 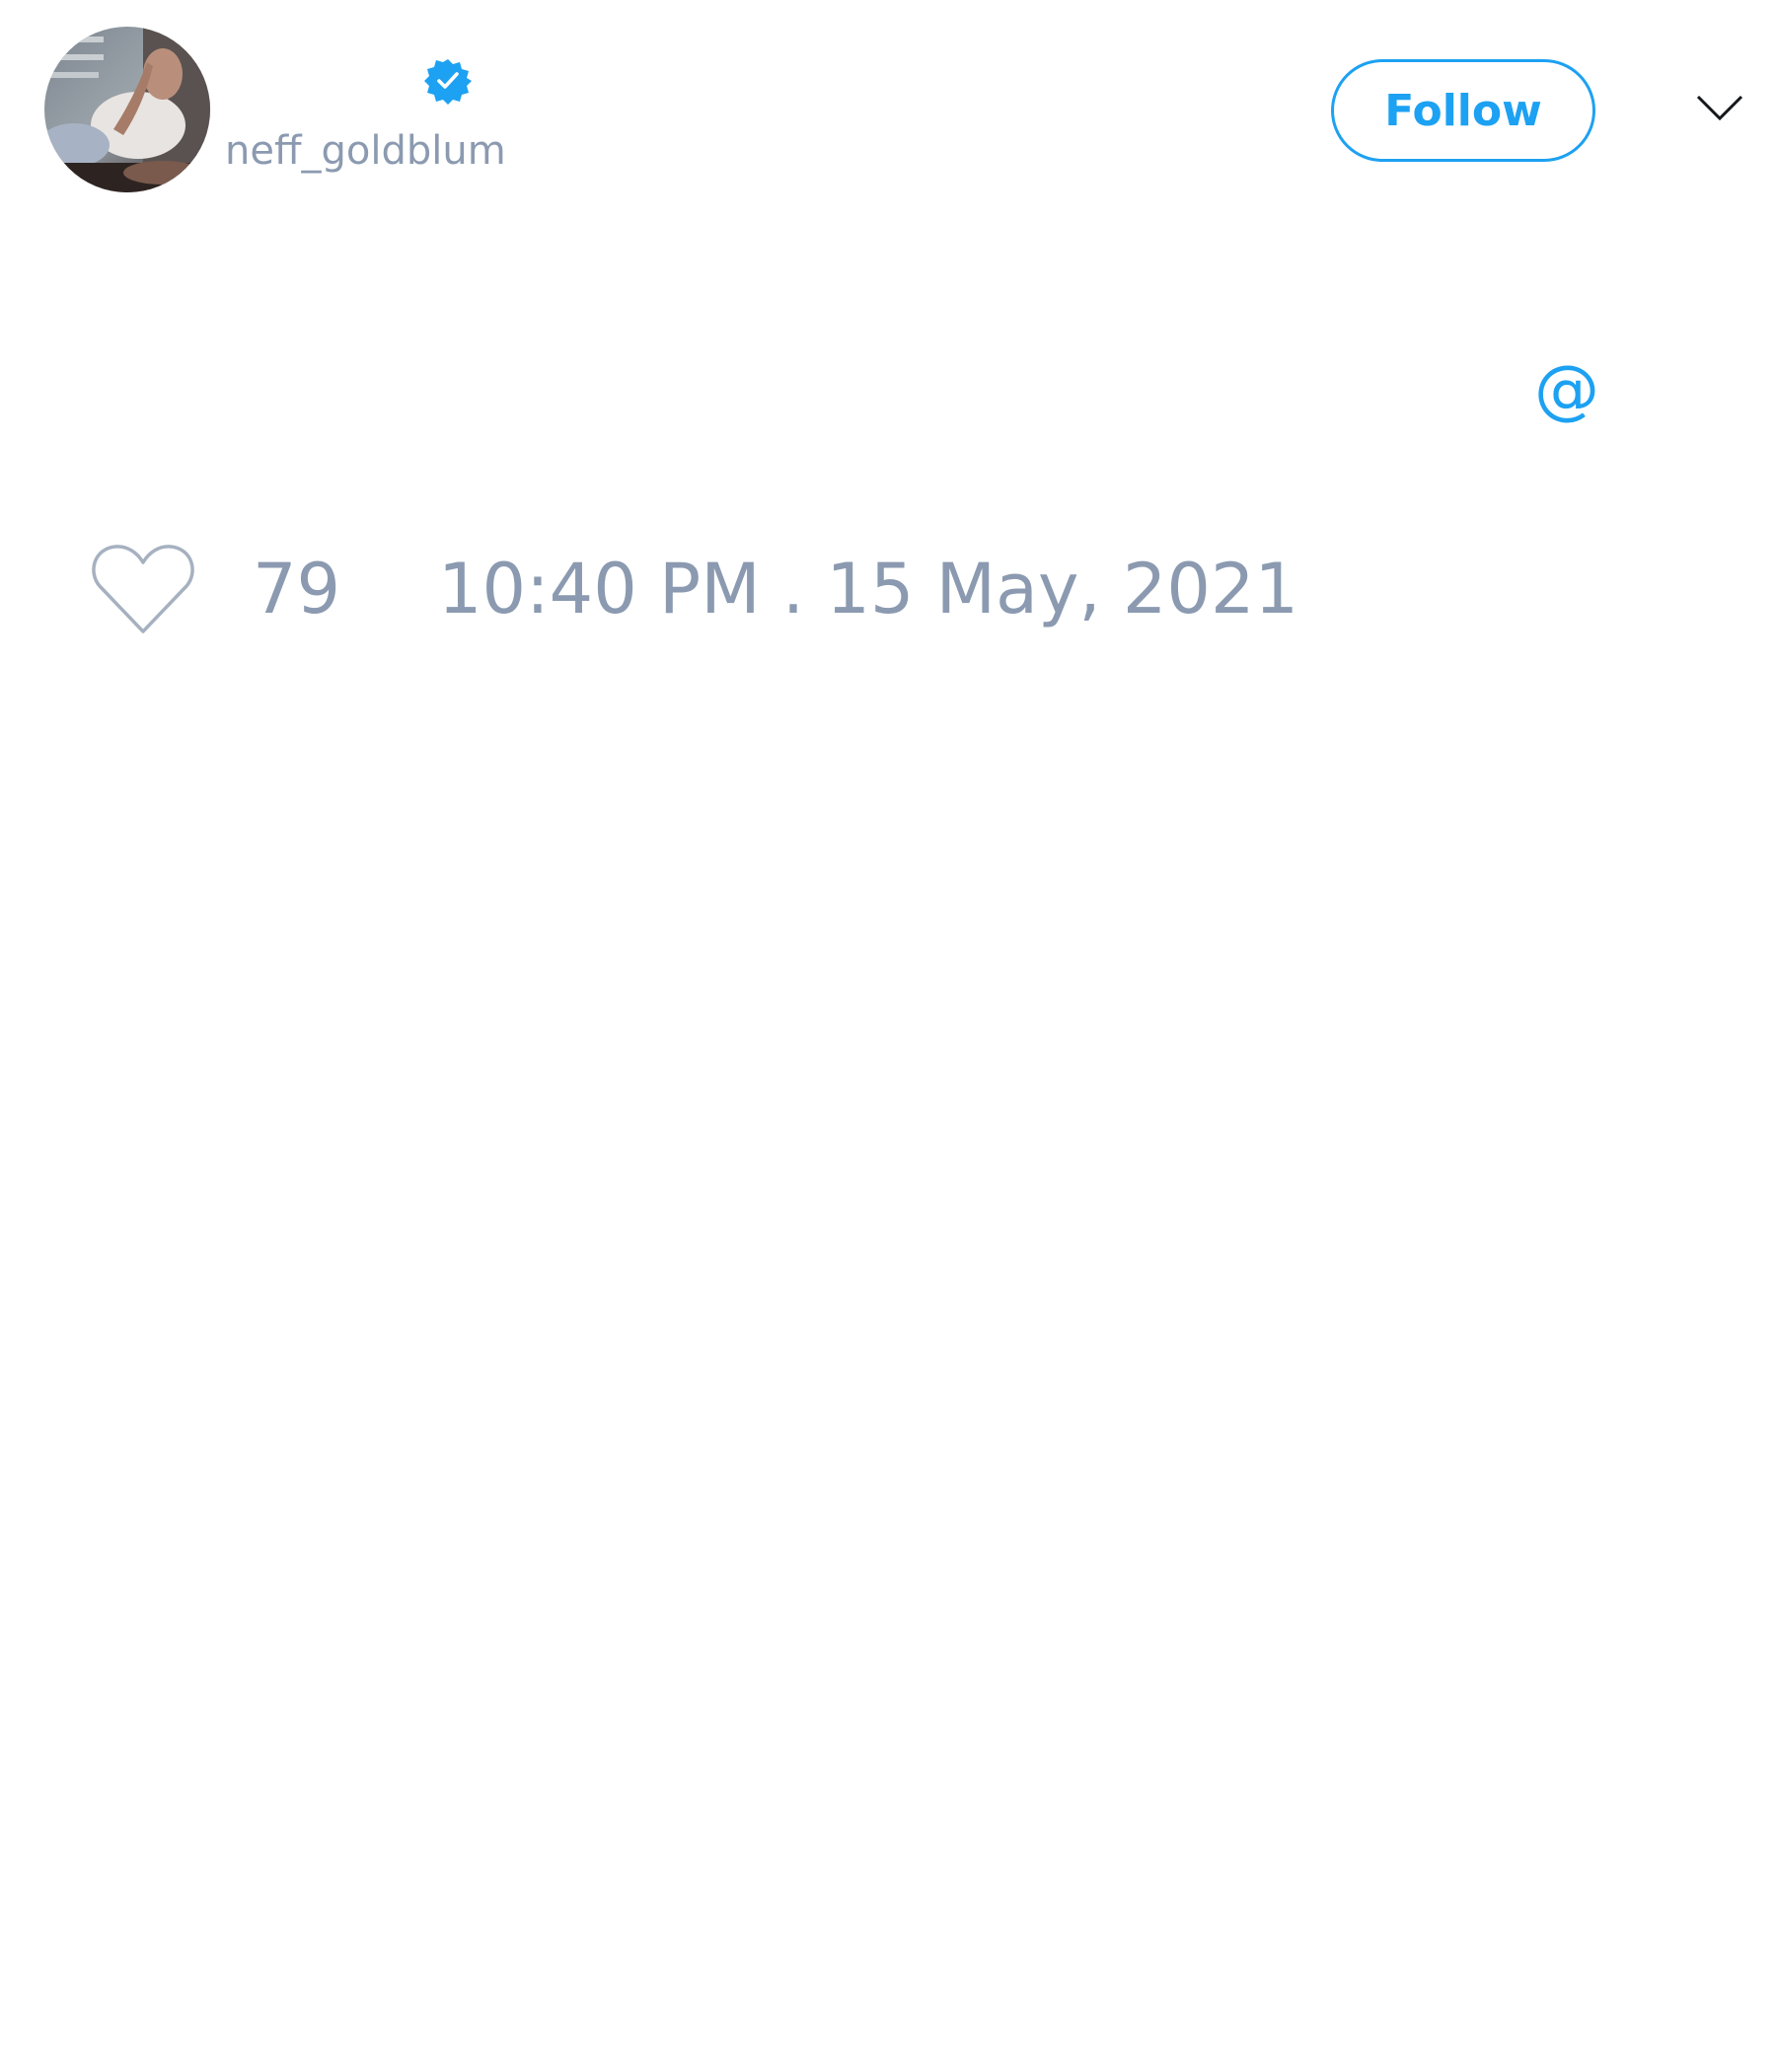 I want to click on like-count: 79, so click(x=297, y=589).